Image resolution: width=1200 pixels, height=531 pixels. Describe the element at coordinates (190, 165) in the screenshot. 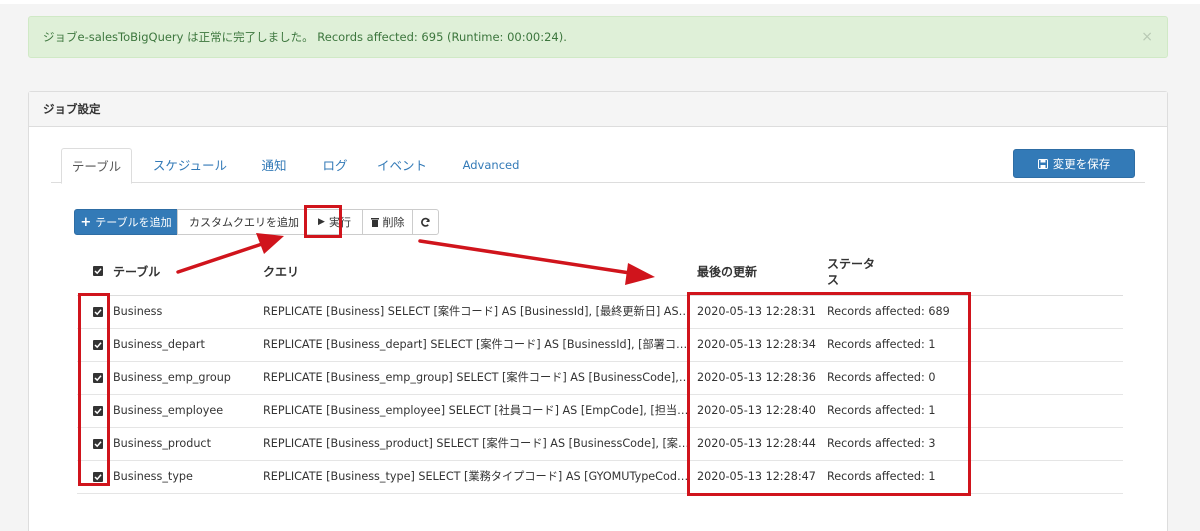

I see `tab-schedule: スケジュール` at that location.